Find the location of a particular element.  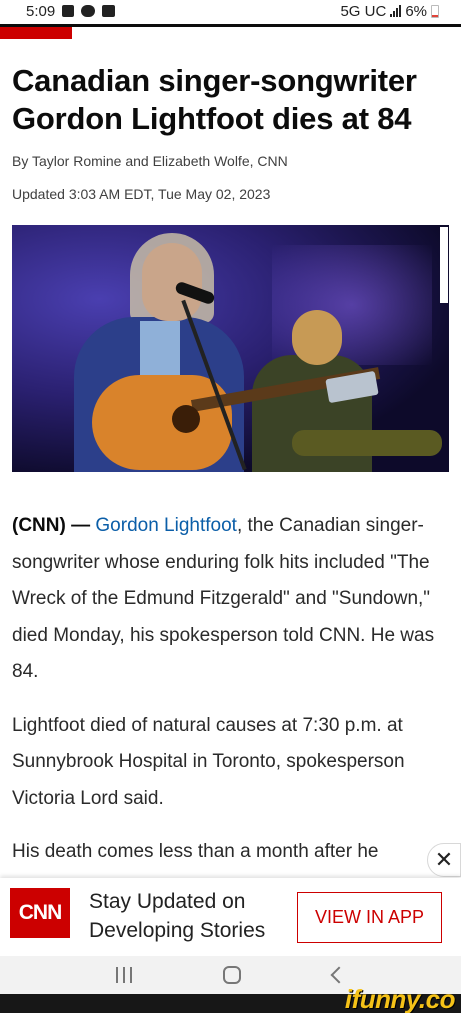

voicemail-icon is located at coordinates (88, 11).